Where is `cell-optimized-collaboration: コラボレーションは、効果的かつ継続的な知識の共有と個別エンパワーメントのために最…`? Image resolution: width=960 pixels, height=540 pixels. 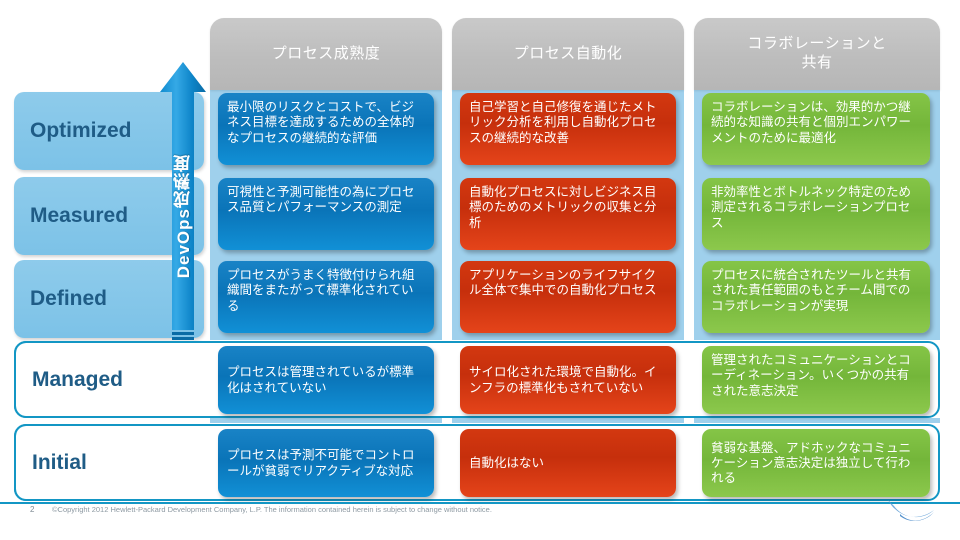
cell-optimized-collaboration: コラボレーションは、効果的かつ継続的な知識の共有と個別エンパワーメントのために最… is located at coordinates (816, 129).